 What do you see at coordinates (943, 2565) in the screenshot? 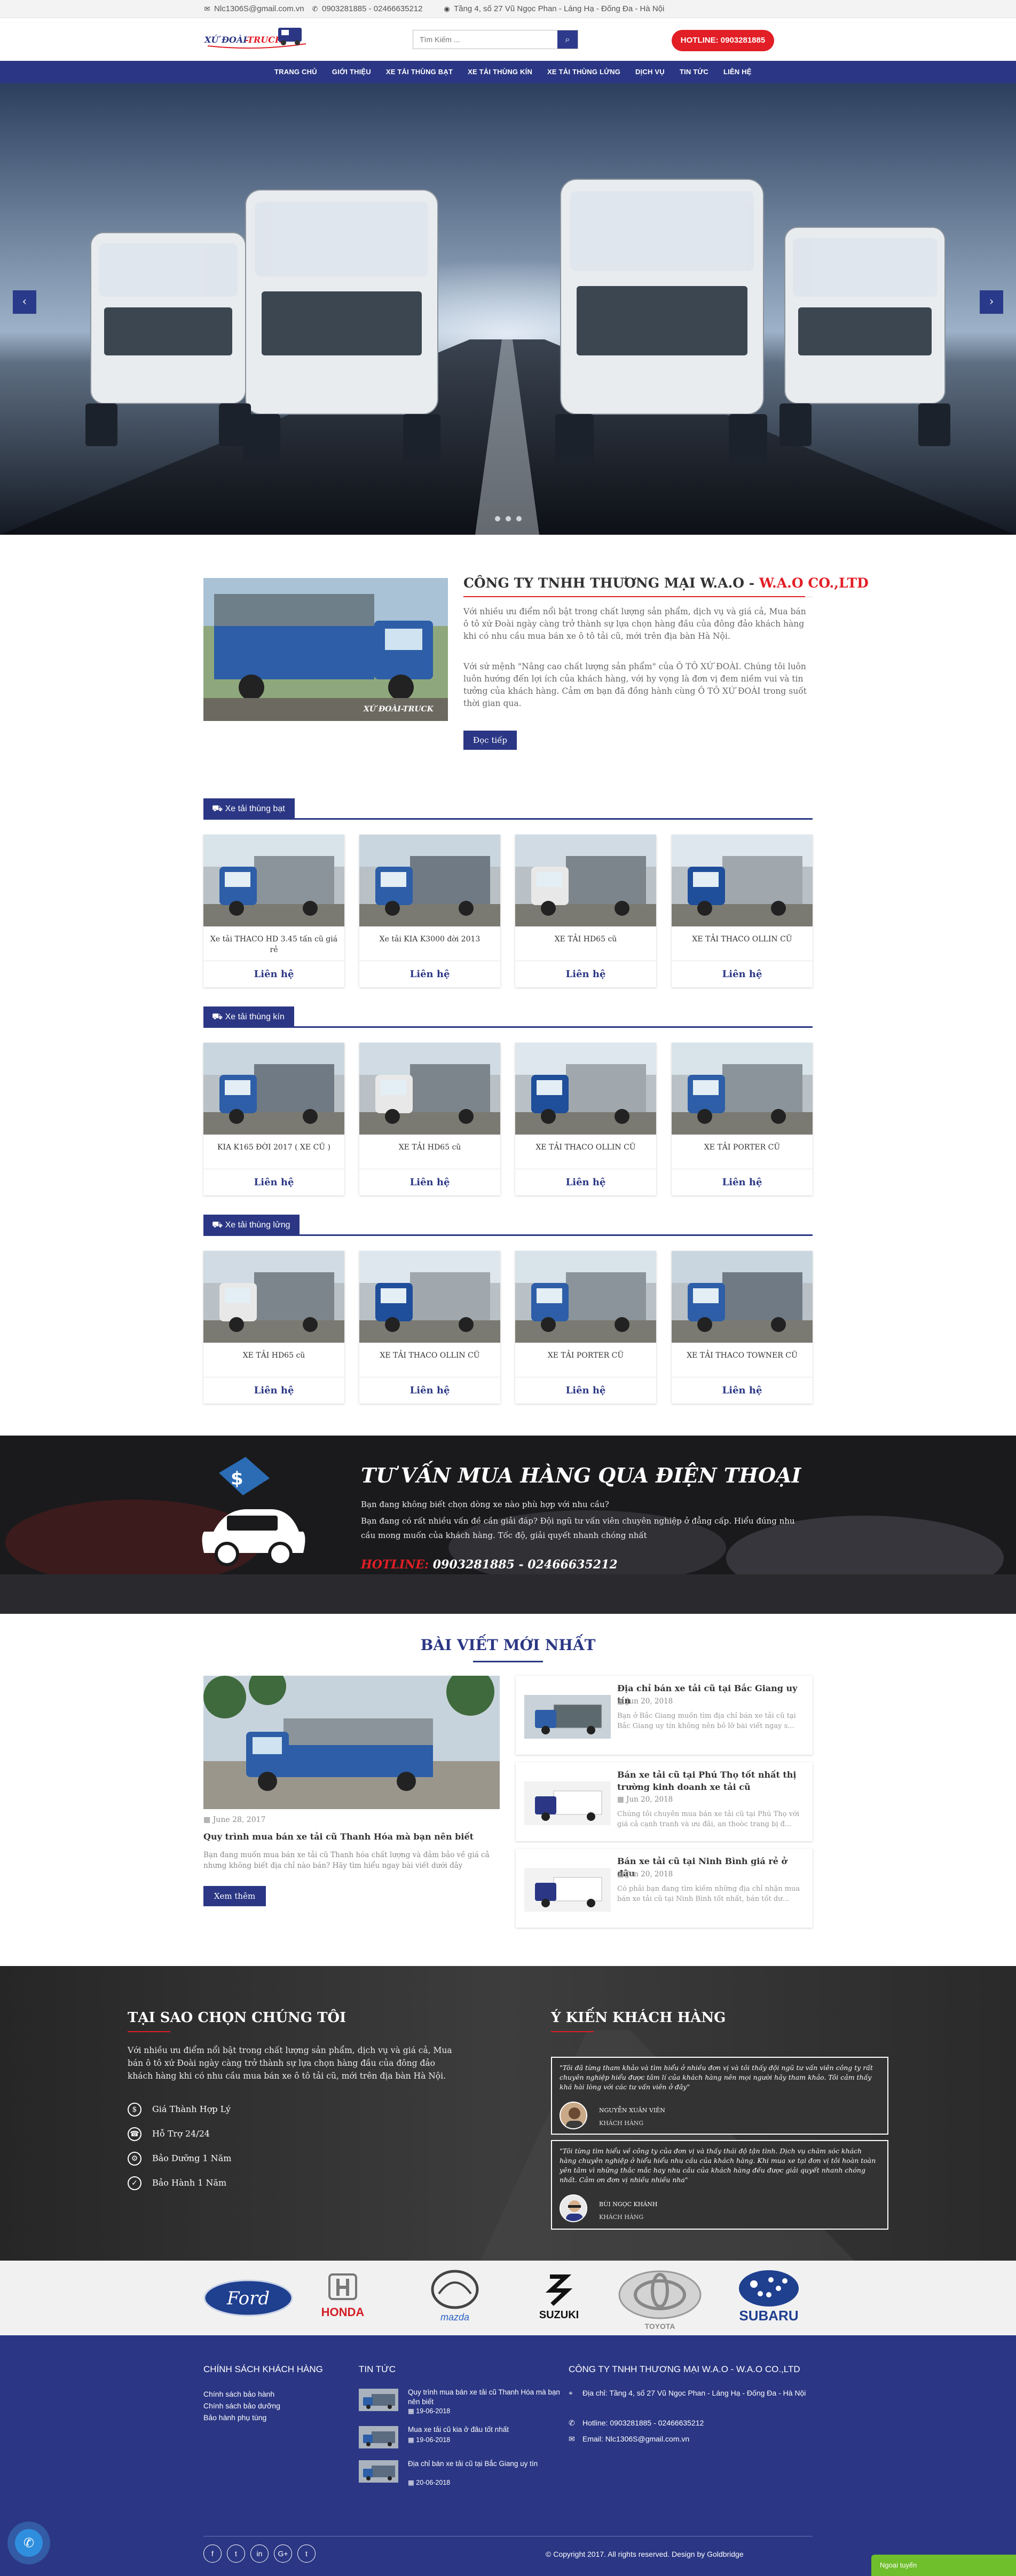
I see `online-chat-tab: Ngoại tuyến` at bounding box center [943, 2565].